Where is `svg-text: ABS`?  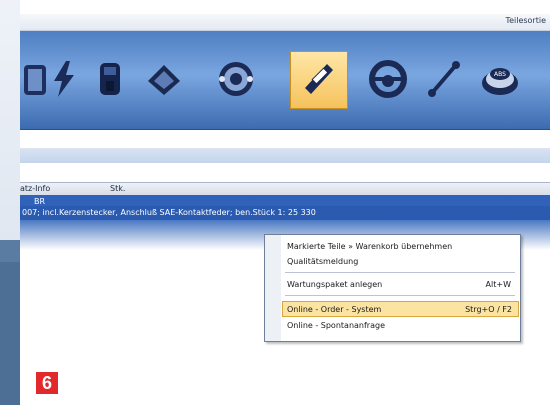
svg-text: ABS is located at coordinates (500, 74).